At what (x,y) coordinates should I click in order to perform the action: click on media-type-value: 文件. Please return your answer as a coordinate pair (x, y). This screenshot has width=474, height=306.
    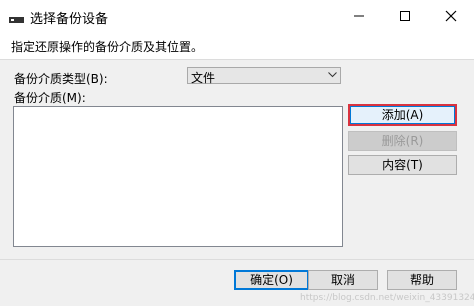
    Looking at the image, I should click on (203, 78).